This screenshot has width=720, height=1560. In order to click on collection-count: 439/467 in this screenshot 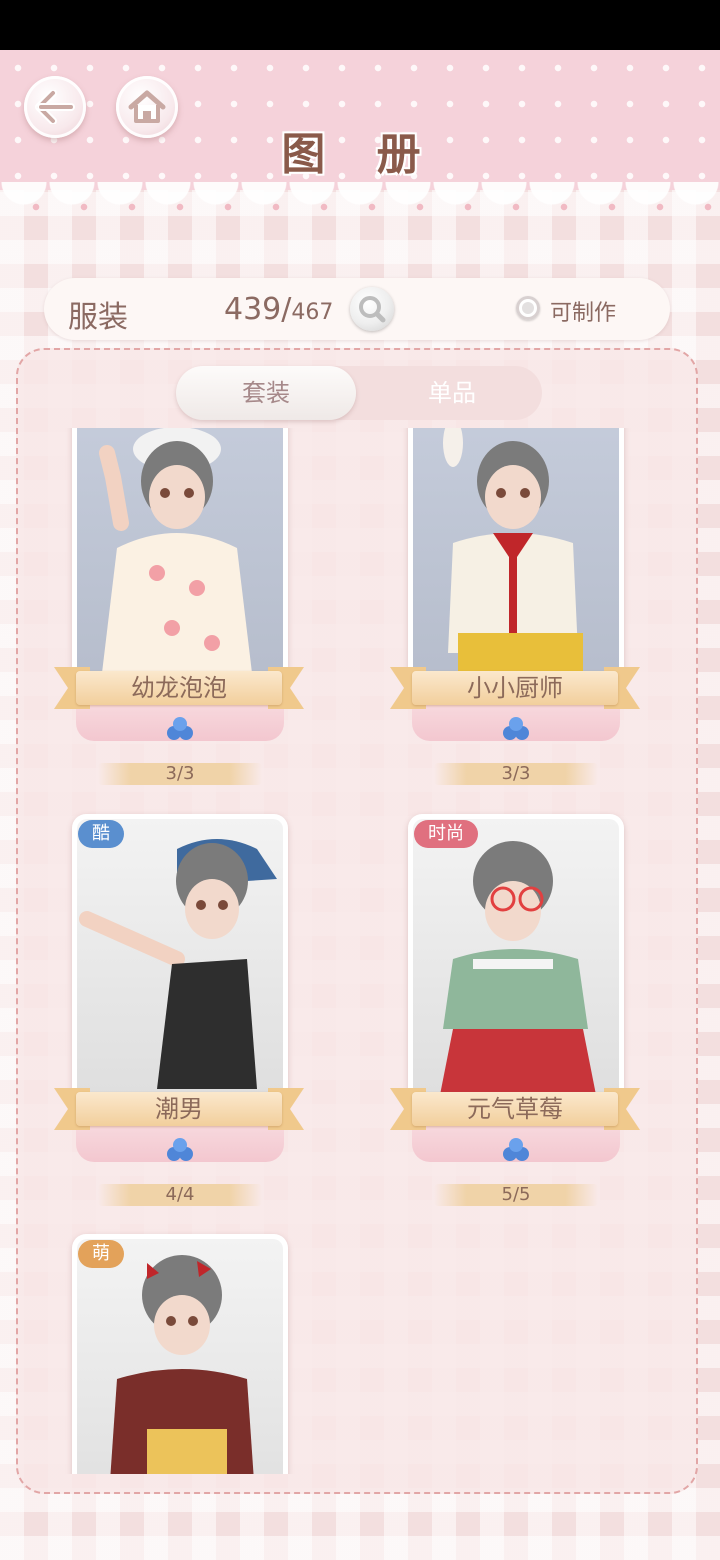, I will do `click(278, 309)`.